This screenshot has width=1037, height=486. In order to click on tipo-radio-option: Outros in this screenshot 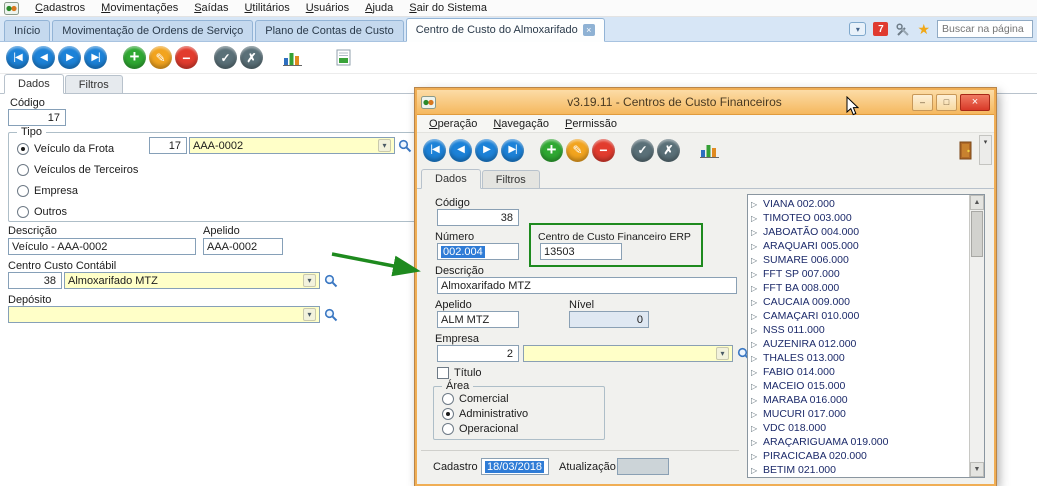, I will do `click(217, 211)`.